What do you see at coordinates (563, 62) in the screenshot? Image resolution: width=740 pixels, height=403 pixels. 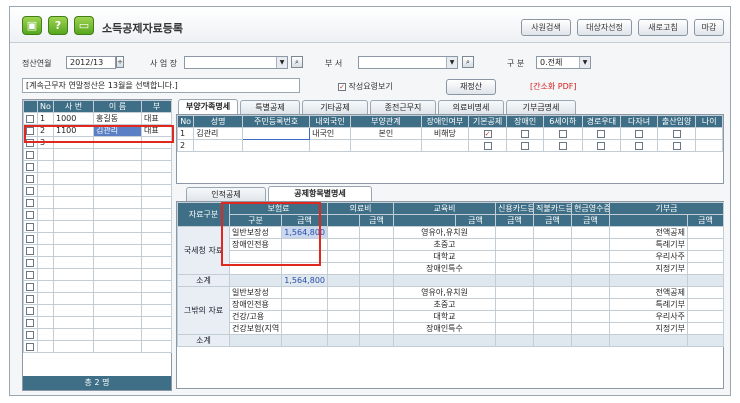 I see `division-select: 0.전체 ▼` at bounding box center [563, 62].